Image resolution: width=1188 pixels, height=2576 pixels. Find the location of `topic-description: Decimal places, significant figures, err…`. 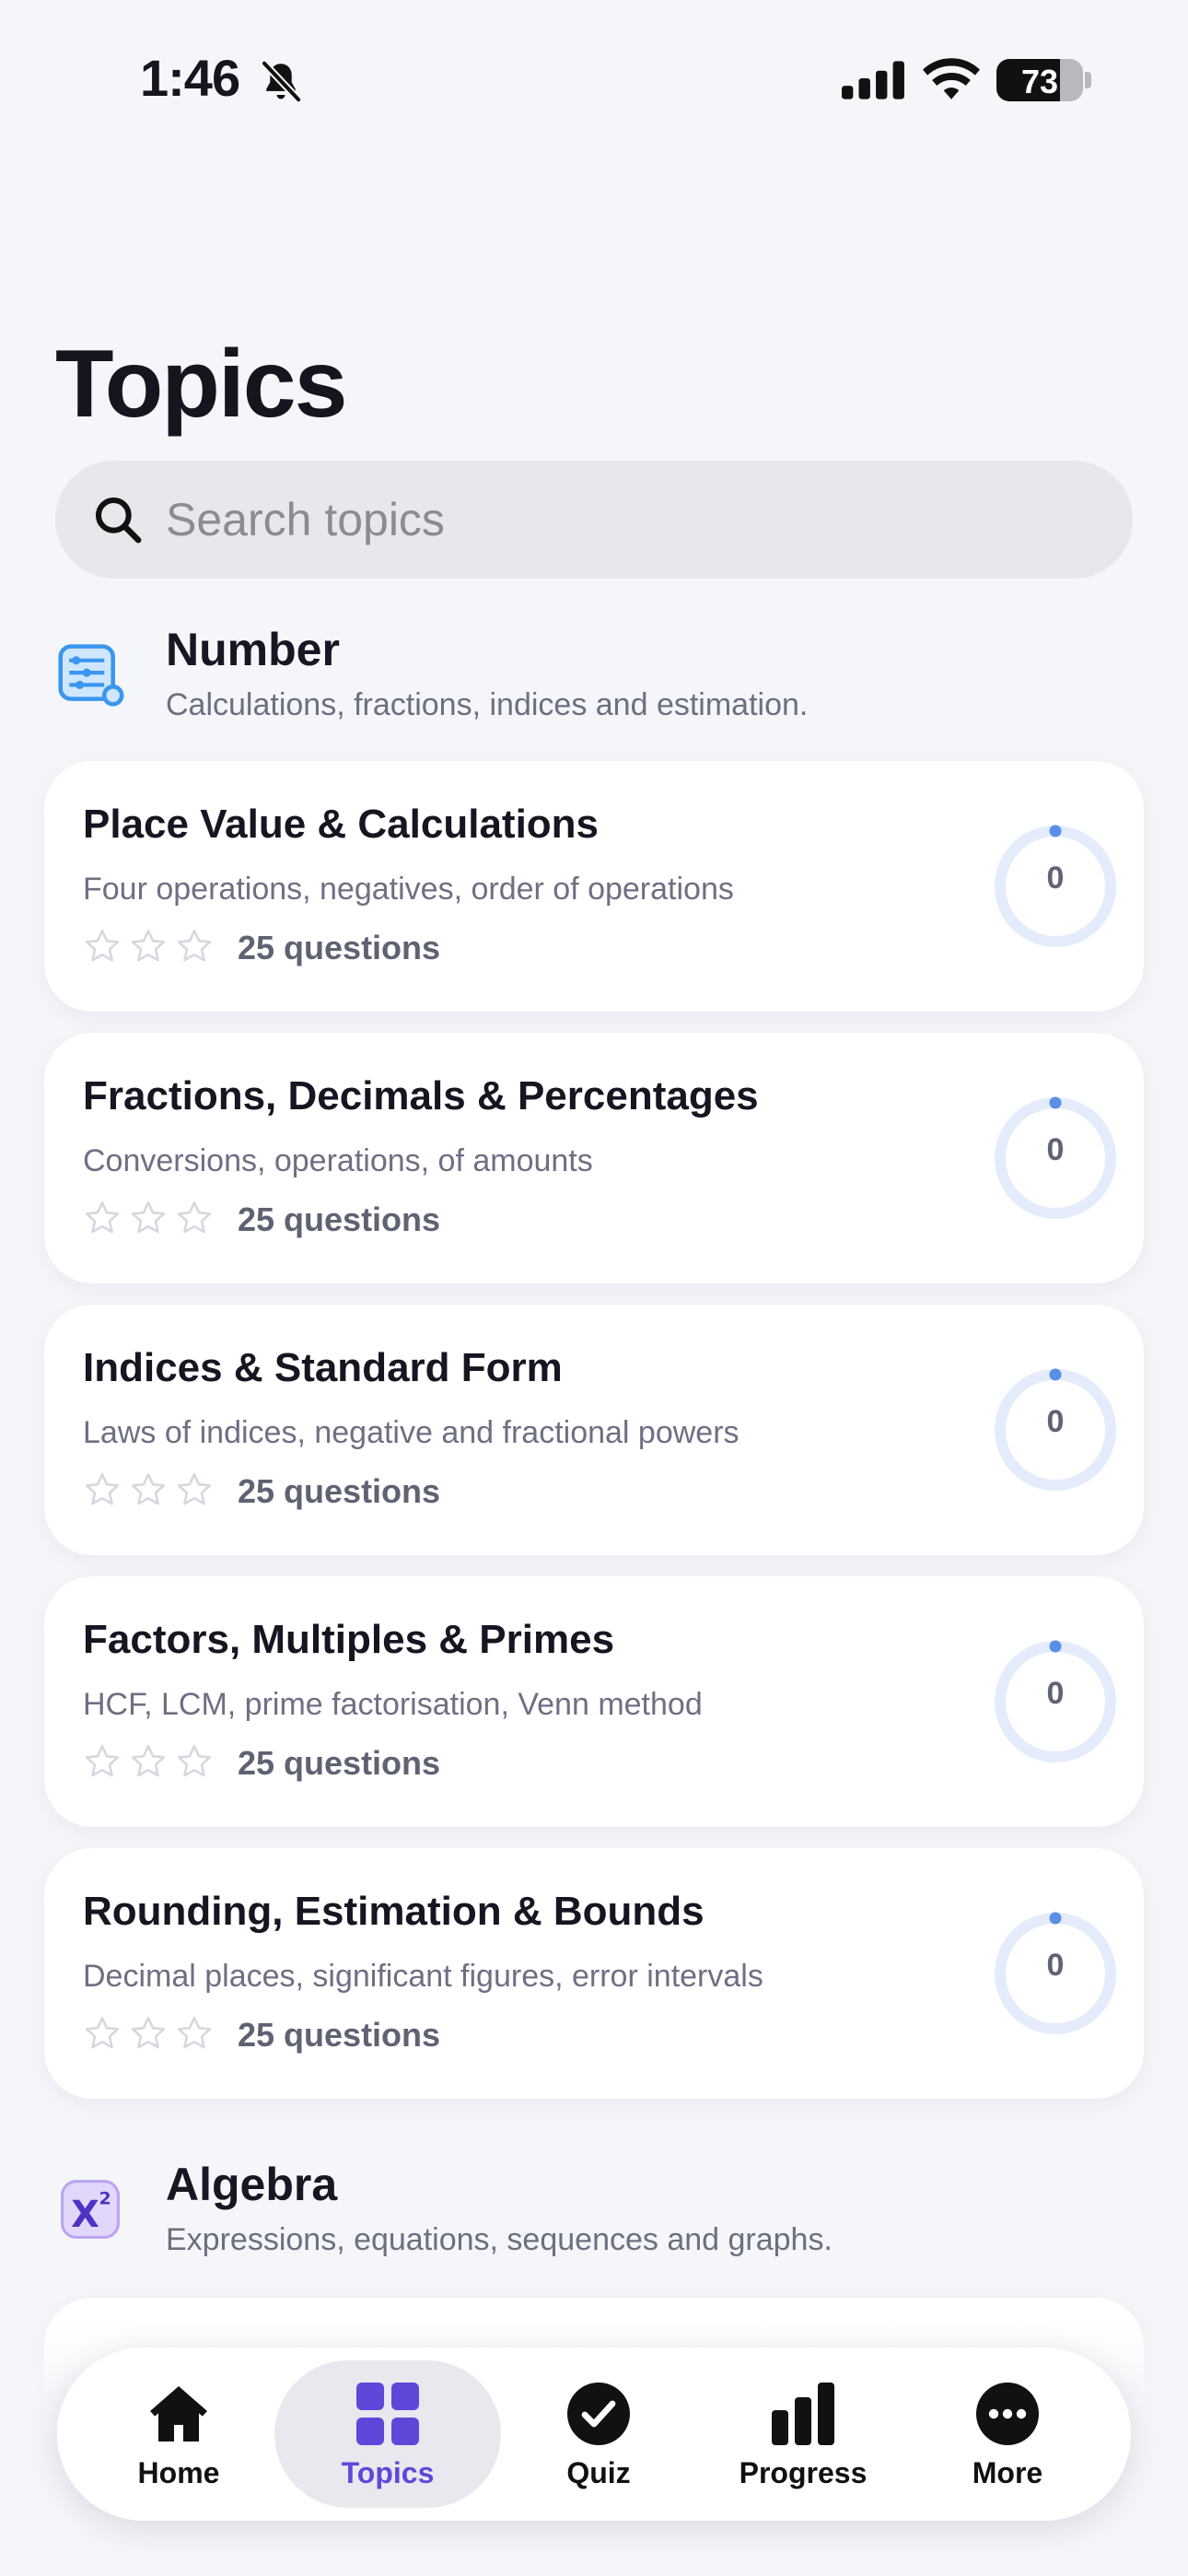

topic-description: Decimal places, significant figures, err… is located at coordinates (423, 1977).